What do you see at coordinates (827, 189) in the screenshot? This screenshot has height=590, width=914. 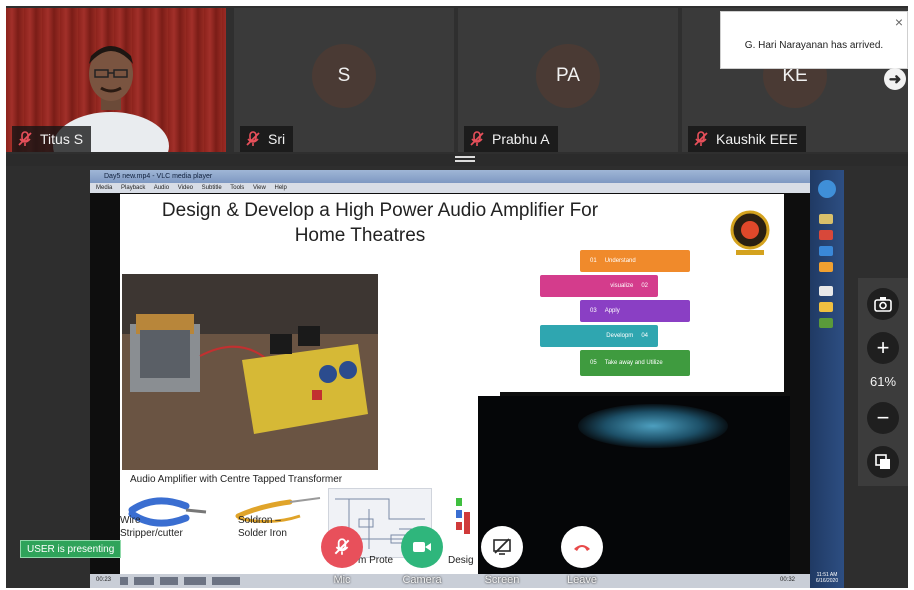 I see `start-icon` at bounding box center [827, 189].